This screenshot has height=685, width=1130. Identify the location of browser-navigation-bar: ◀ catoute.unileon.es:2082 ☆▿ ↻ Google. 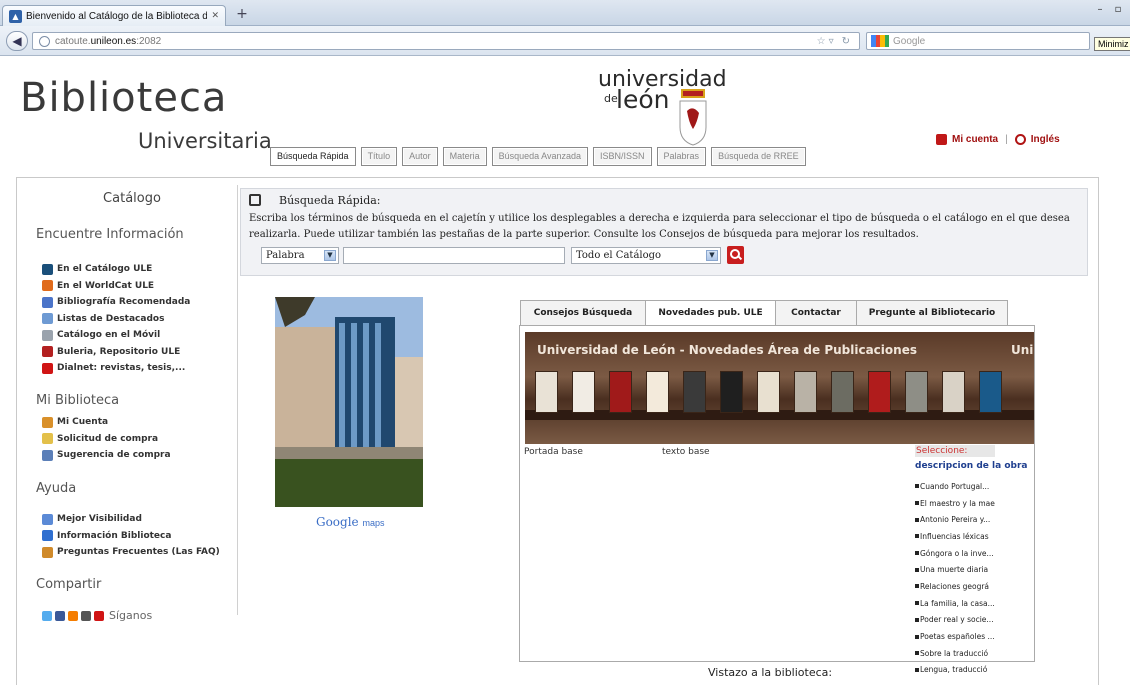
(565, 41).